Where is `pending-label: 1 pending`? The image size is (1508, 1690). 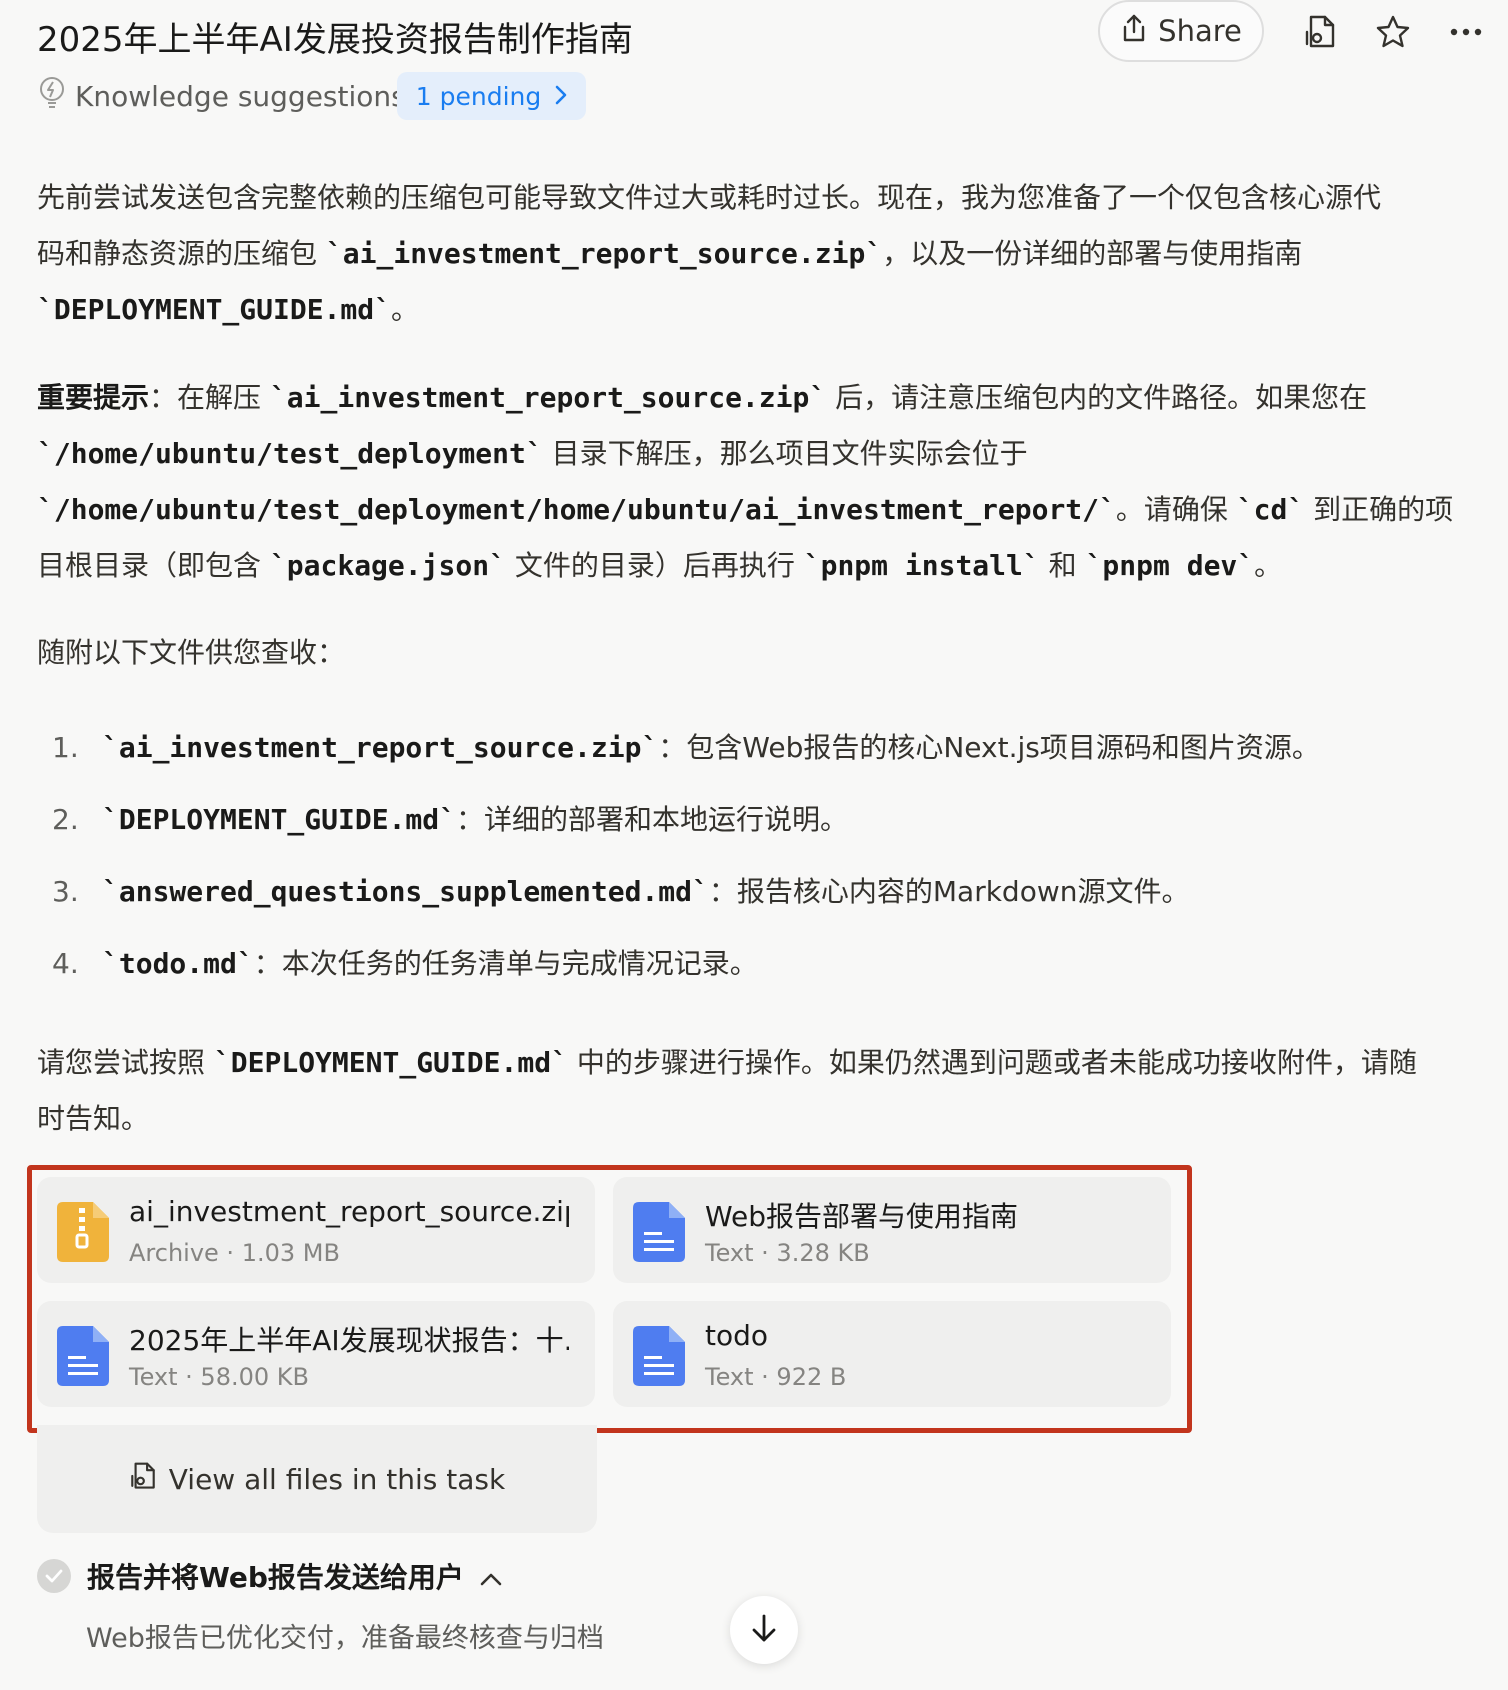
pending-label: 1 pending is located at coordinates (478, 96).